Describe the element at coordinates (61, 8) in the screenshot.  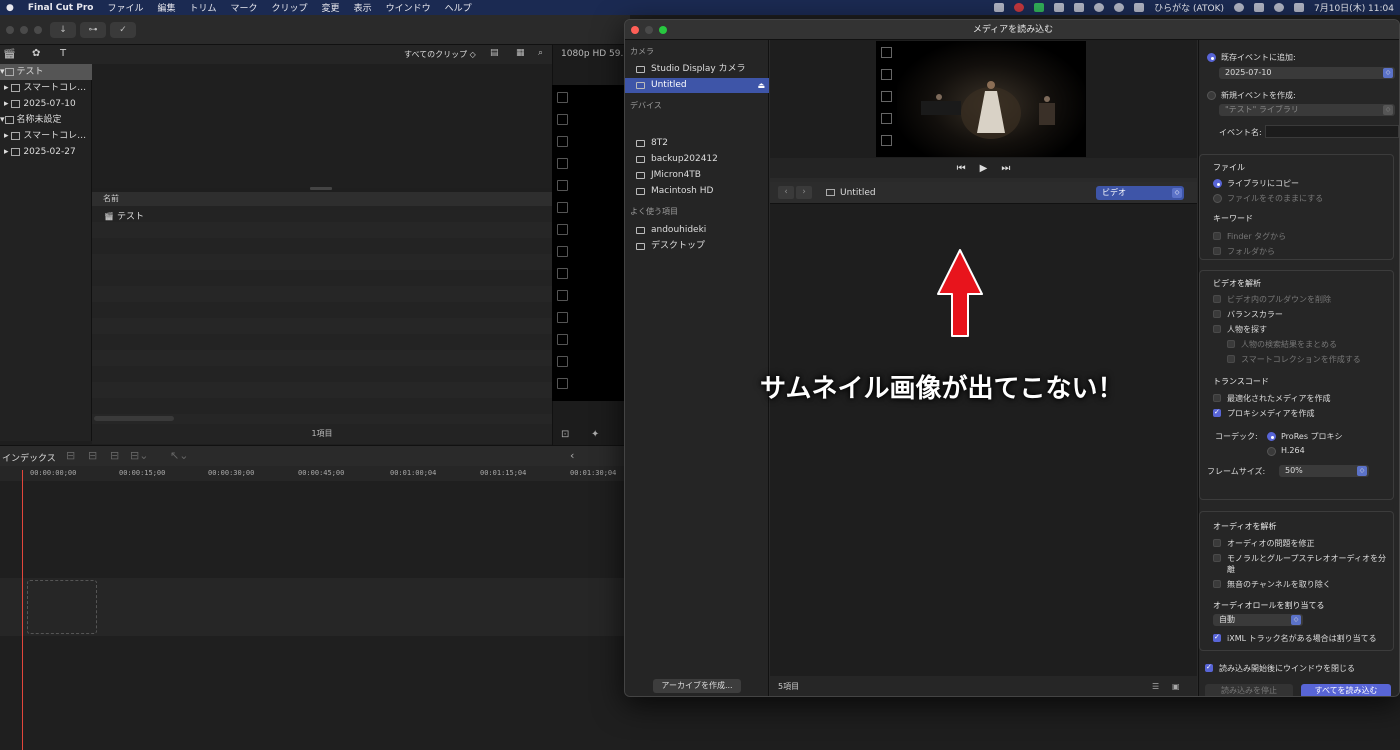
I see `menu-app-name: Final Cut Pro` at that location.